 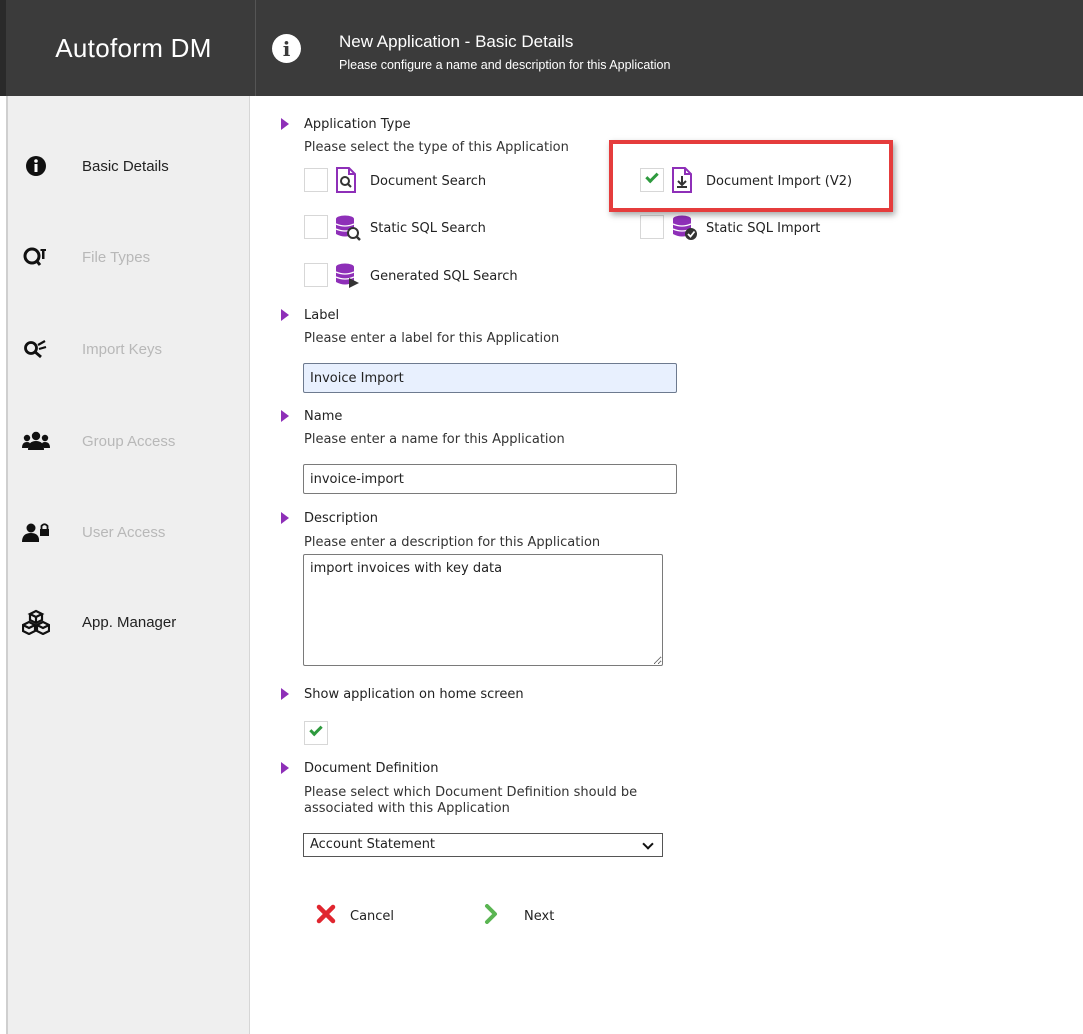 I want to click on header-divider, so click(x=255, y=48).